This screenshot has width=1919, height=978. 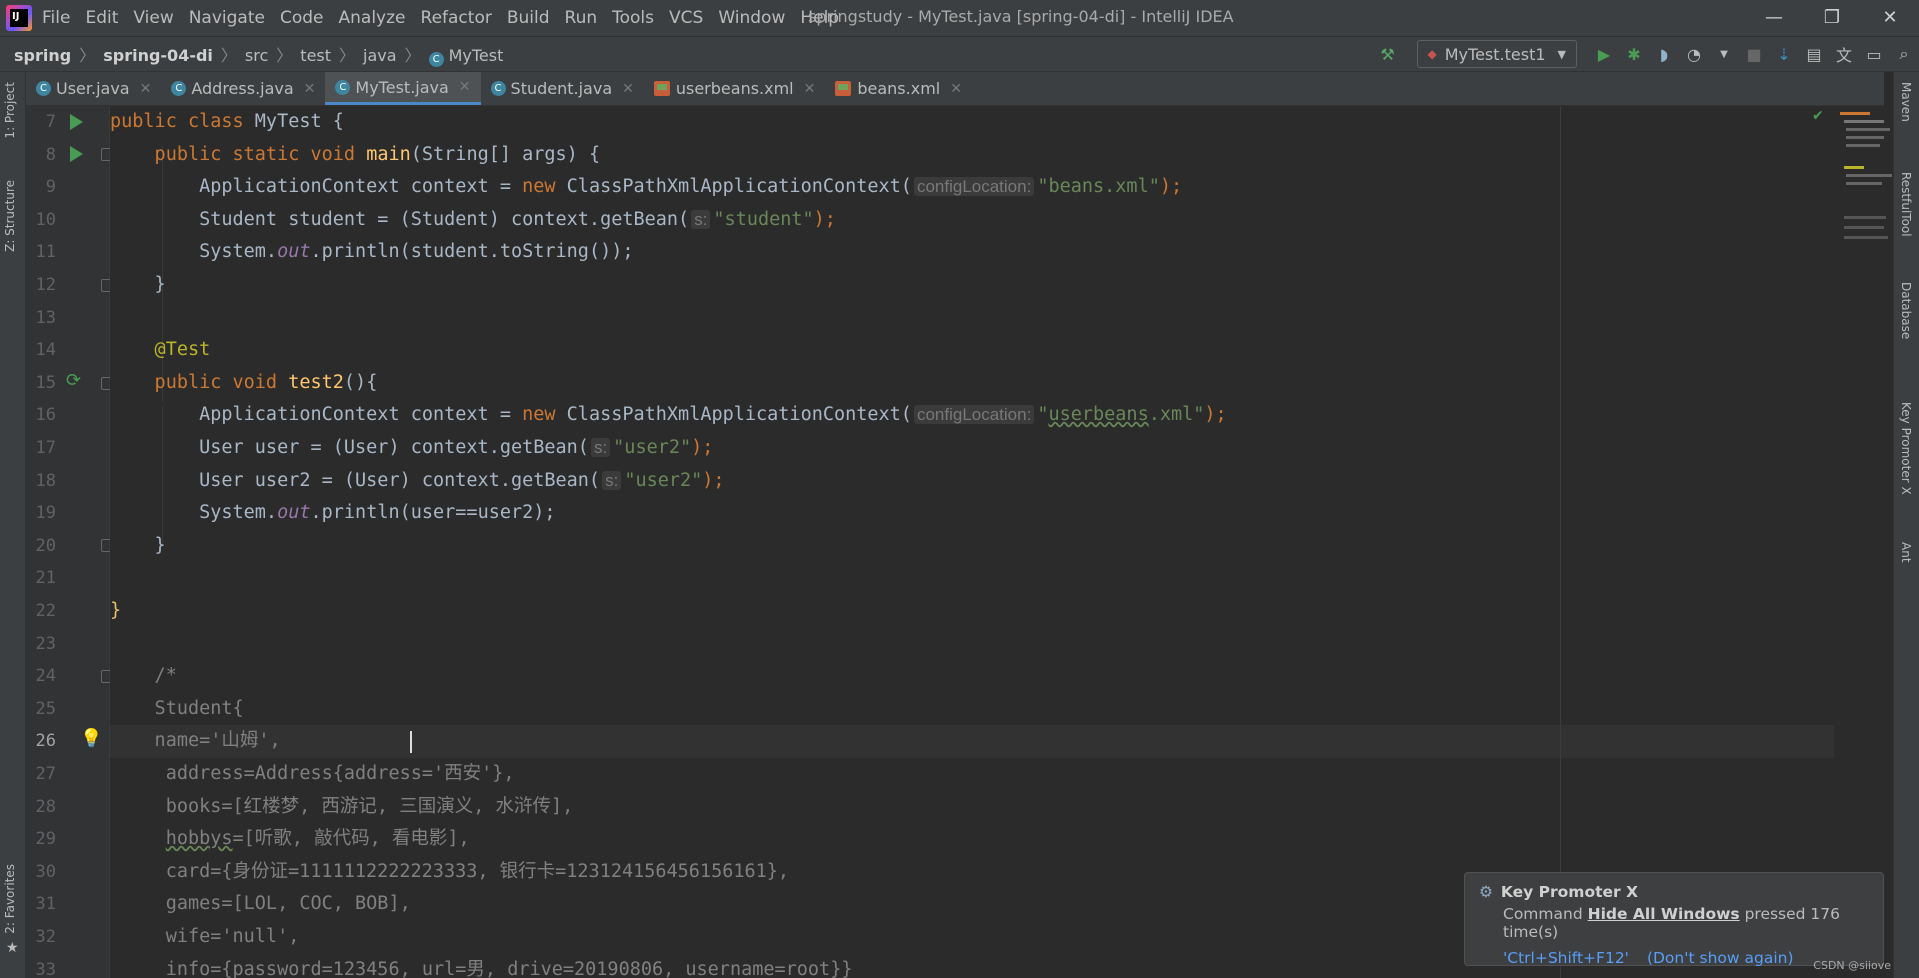 What do you see at coordinates (45, 545) in the screenshot?
I see `line-number: 20` at bounding box center [45, 545].